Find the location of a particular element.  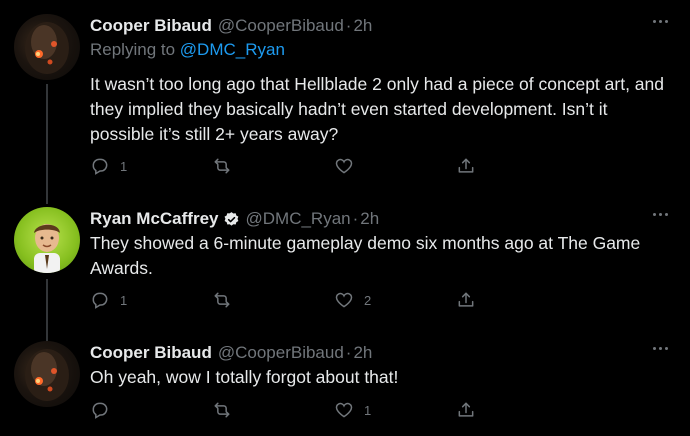

reply-button is located at coordinates (105, 410).